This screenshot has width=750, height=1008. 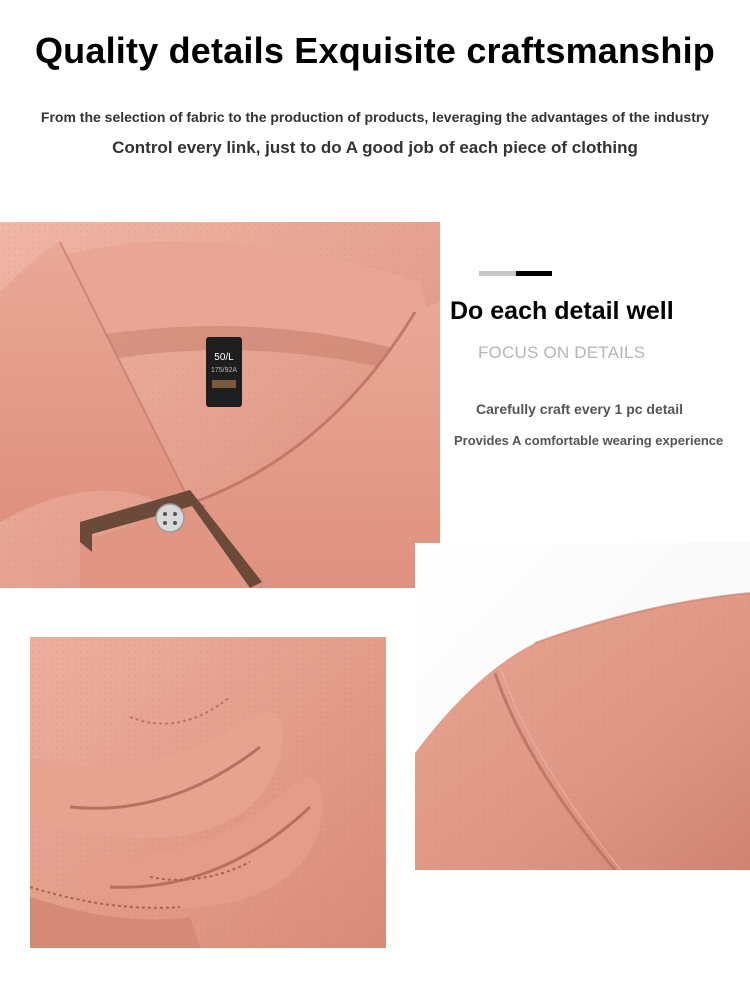 I want to click on cuff-detail-photo, so click(x=208, y=792).